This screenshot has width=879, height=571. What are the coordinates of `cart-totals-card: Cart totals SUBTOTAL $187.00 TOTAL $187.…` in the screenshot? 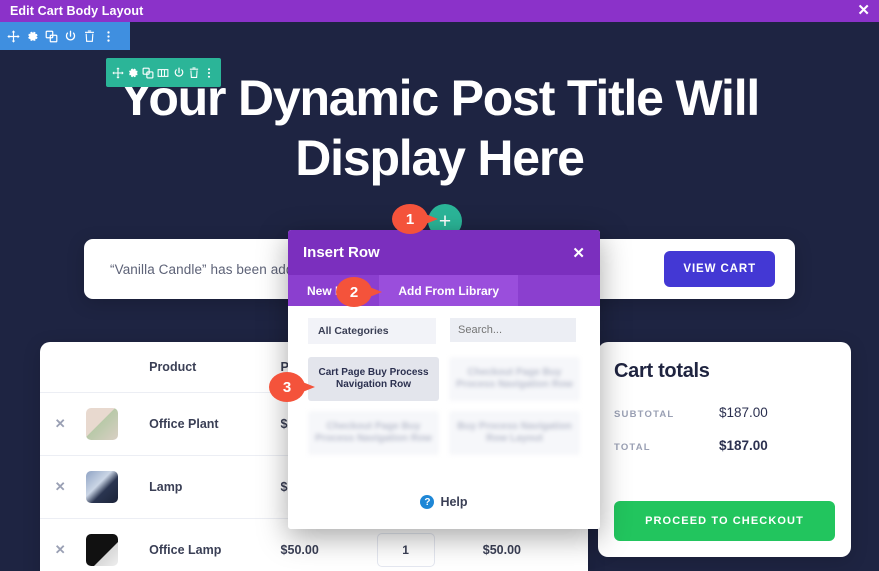 It's located at (724, 449).